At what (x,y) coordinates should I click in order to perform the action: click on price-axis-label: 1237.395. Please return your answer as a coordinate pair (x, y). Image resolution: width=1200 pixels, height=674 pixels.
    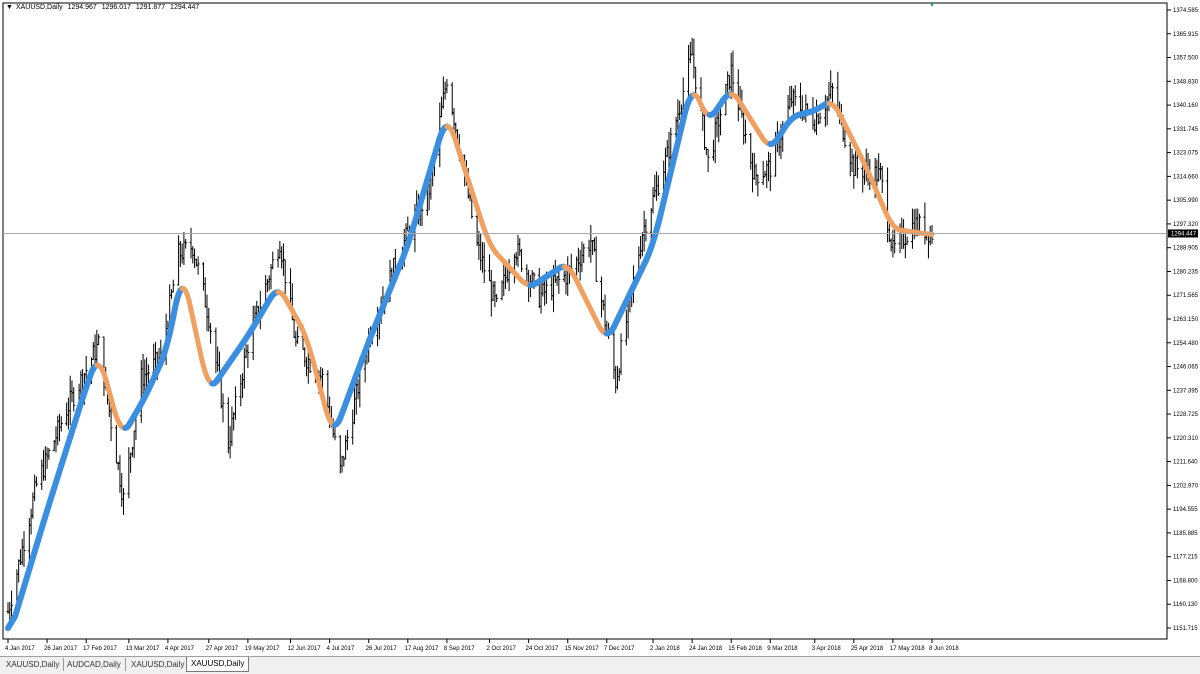
    Looking at the image, I should click on (1186, 391).